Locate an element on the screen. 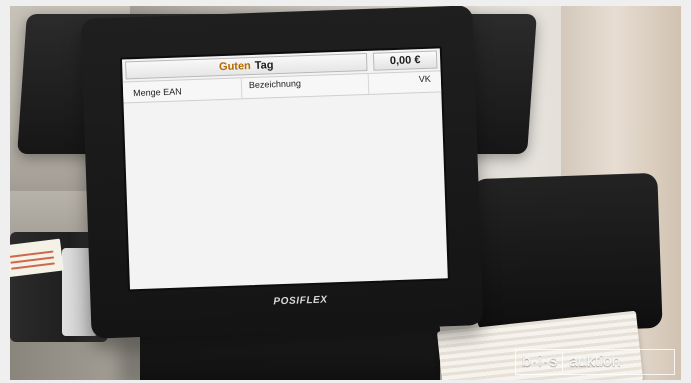  rear-device is located at coordinates (567, 253).